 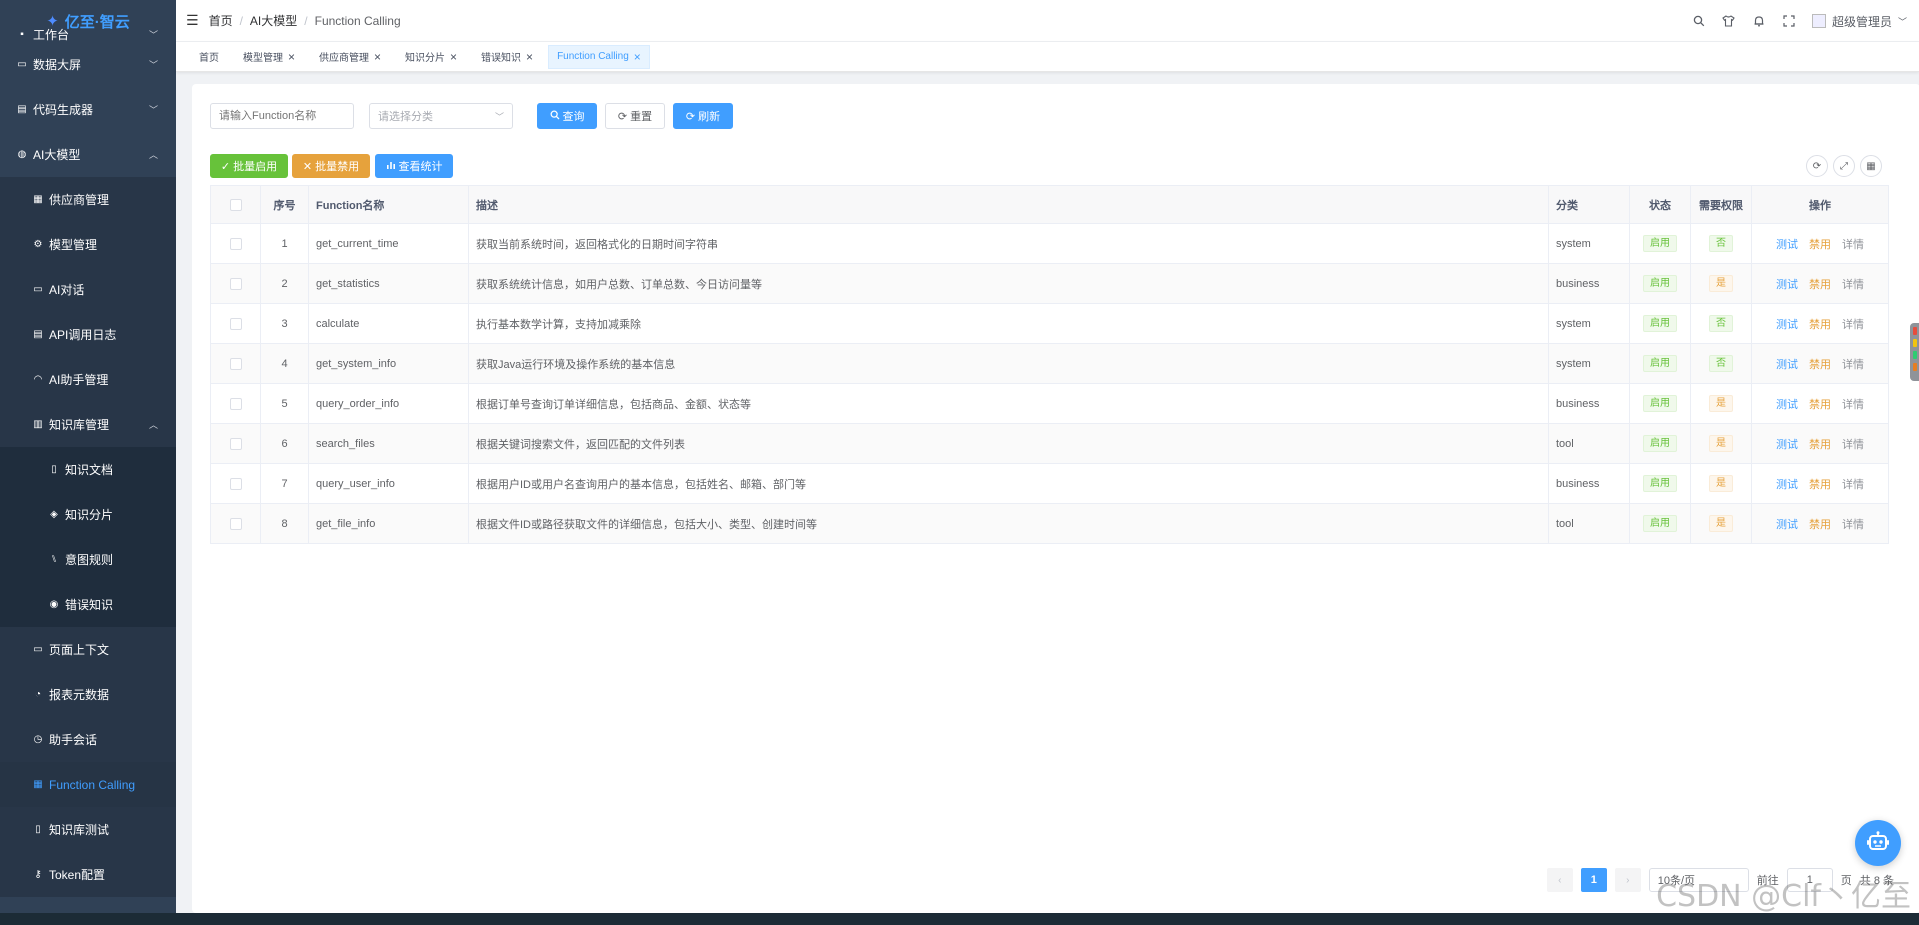 I want to click on table-row: 3 calculate 执行基本数学计算，支持加减乘除 system 启用 否 测试 禁用 详情, so click(x=1049, y=323).